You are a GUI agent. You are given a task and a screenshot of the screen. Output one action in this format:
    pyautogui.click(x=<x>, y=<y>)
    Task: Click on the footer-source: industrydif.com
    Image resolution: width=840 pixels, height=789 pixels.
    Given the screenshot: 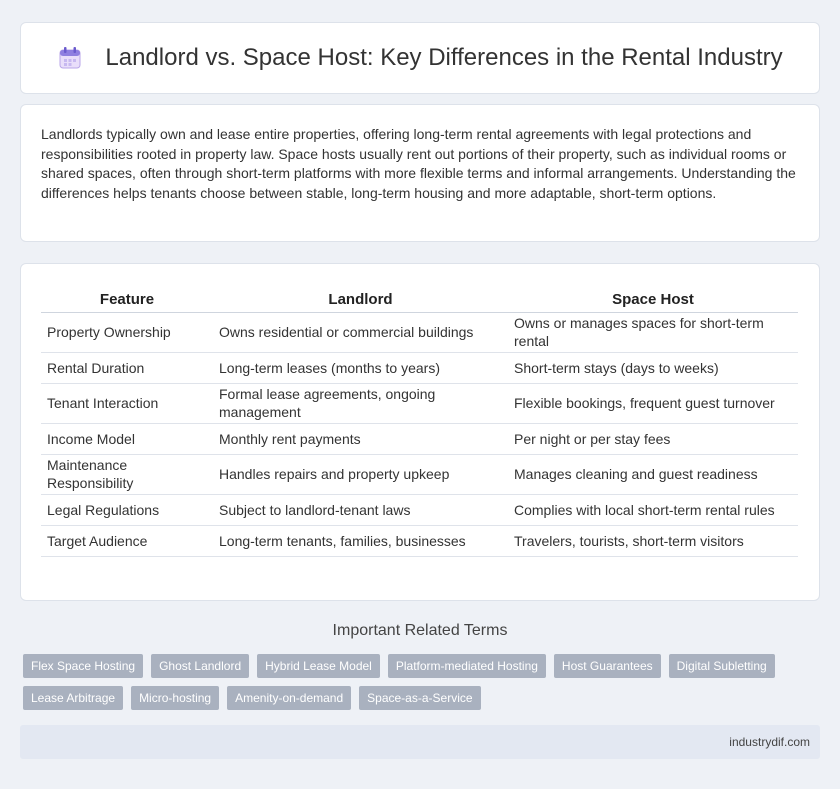 What is the action you would take?
    pyautogui.click(x=769, y=742)
    